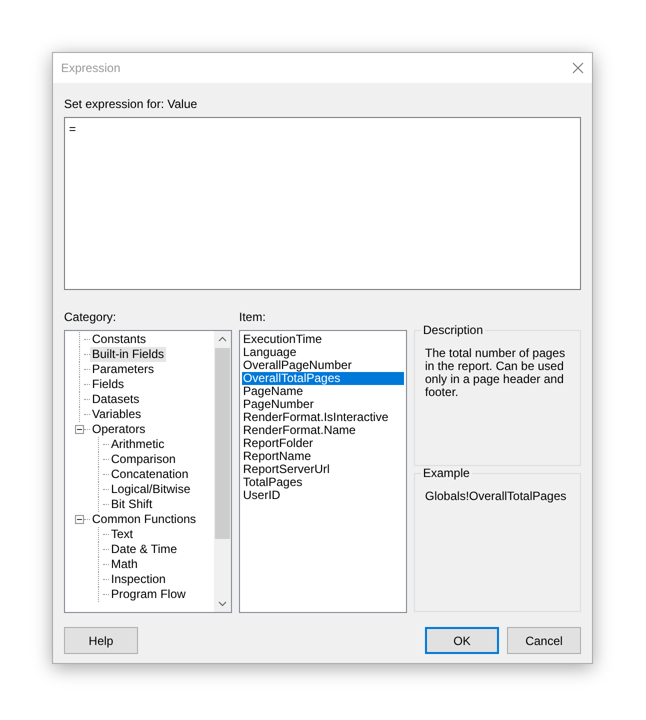 This screenshot has width=646, height=720. I want to click on tree-item: Program Flow, so click(148, 594).